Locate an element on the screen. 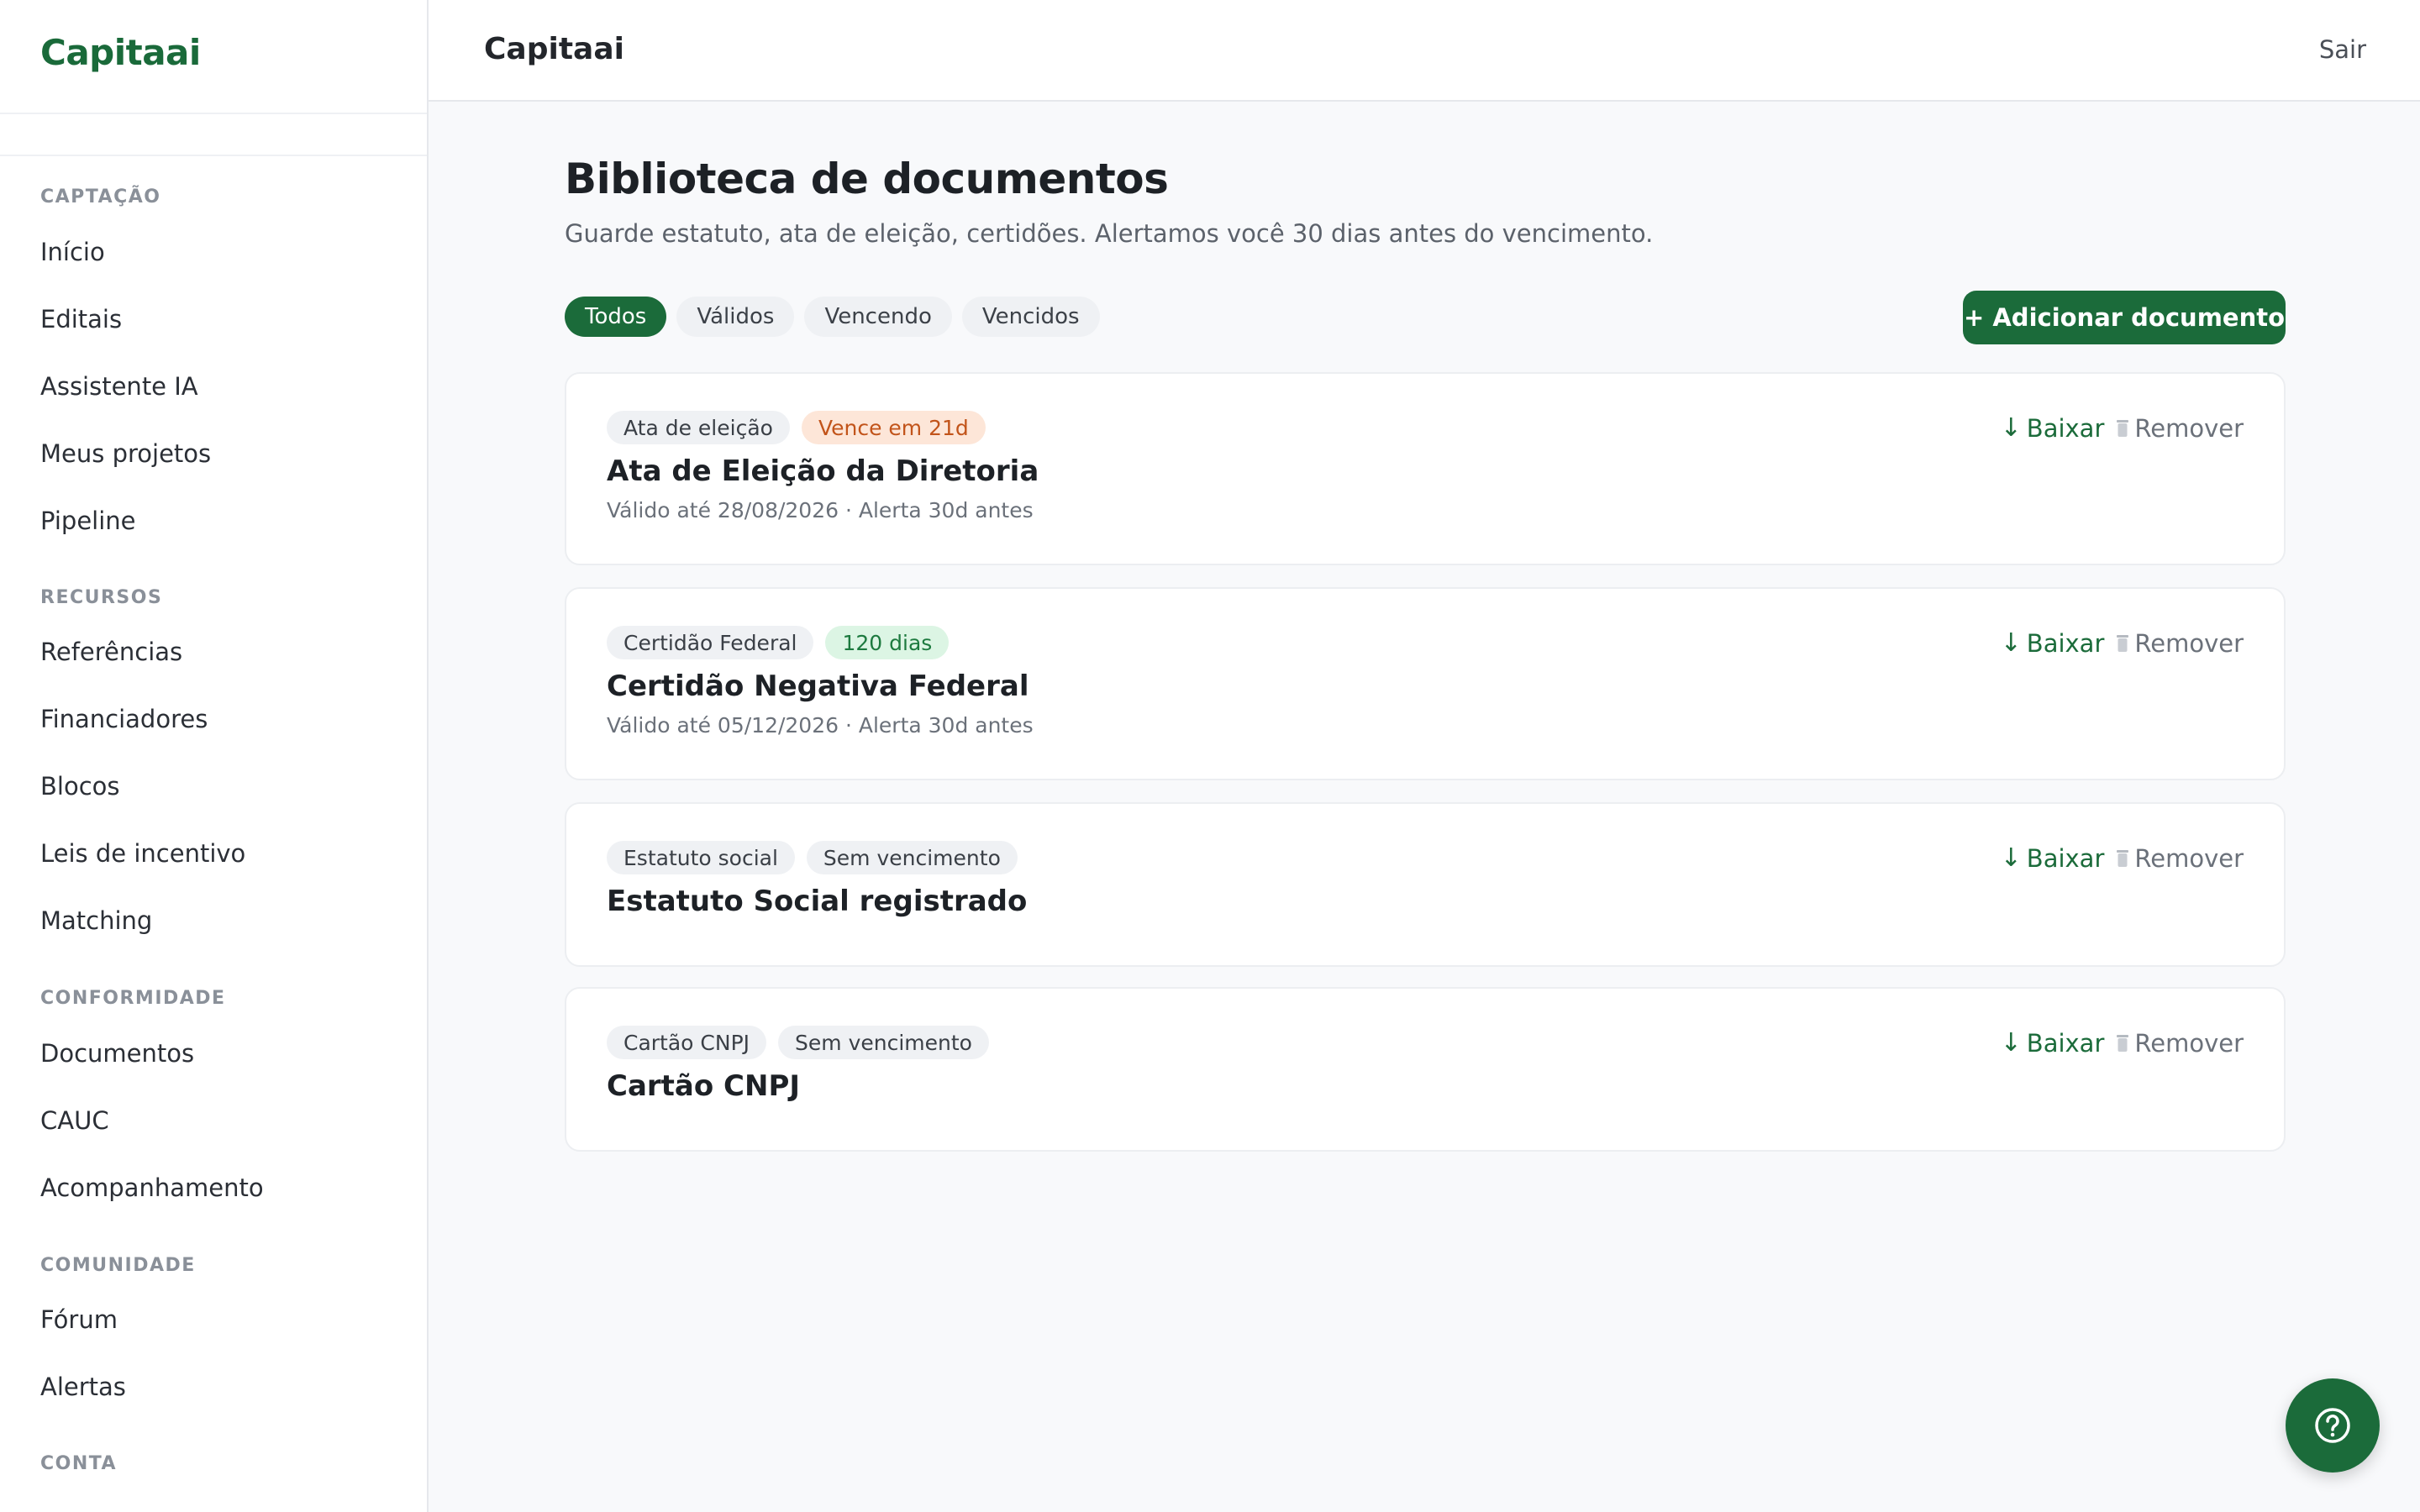  document-title: Estatuto Social registrado is located at coordinates (817, 901).